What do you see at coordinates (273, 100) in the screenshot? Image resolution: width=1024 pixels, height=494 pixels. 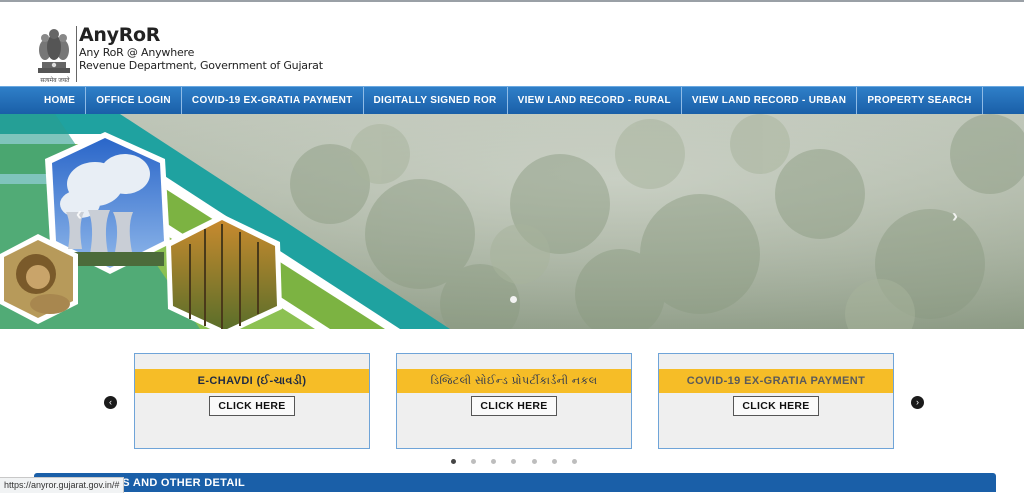 I see `nav-covid-ex-gratia: COVID-19 EX-GRATIA PAYMENT` at bounding box center [273, 100].